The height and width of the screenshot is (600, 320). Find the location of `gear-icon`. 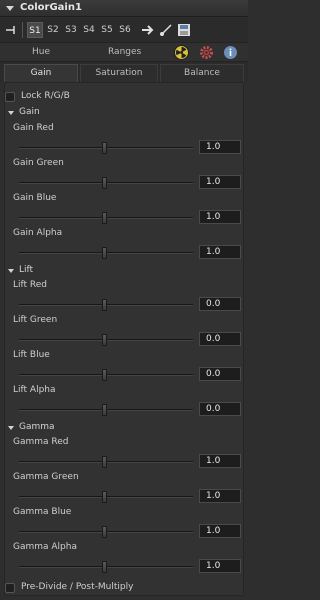

gear-icon is located at coordinates (206, 52).